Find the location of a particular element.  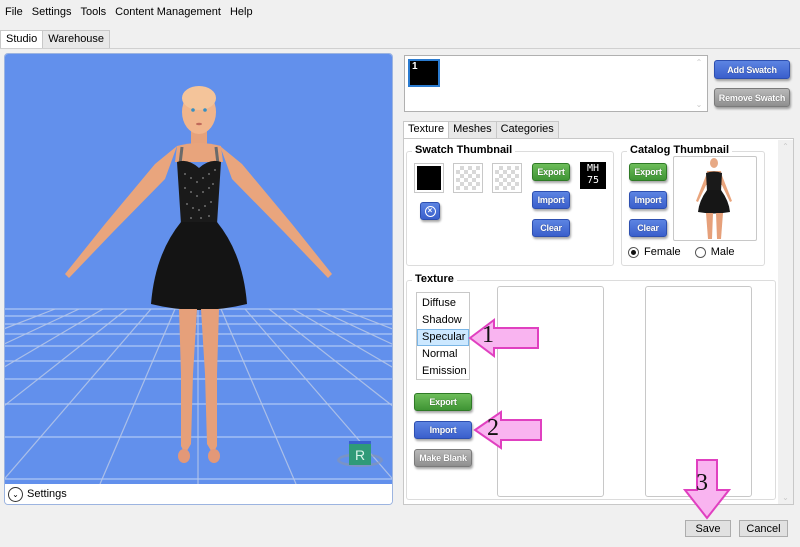

radio-male-label: Male is located at coordinates (722, 252).